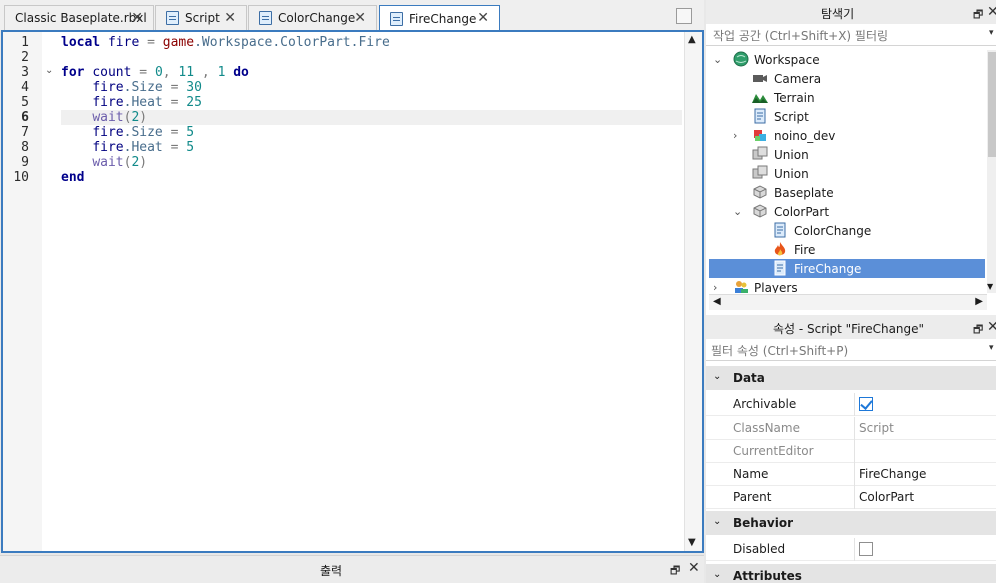 The height and width of the screenshot is (583, 996). I want to click on scroll-up-icon: ▲, so click(692, 39).